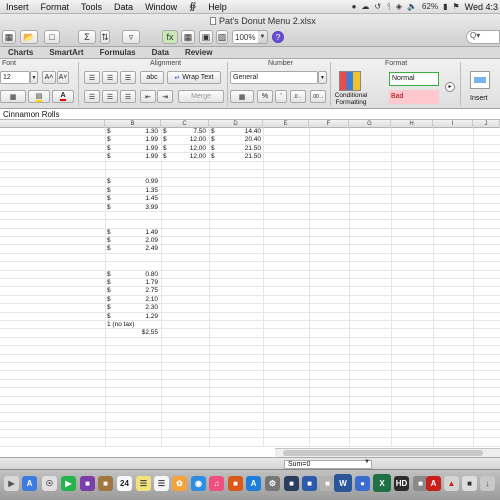 The width and height of the screenshot is (500, 500). I want to click on app7-icon: ■, so click(469, 483).